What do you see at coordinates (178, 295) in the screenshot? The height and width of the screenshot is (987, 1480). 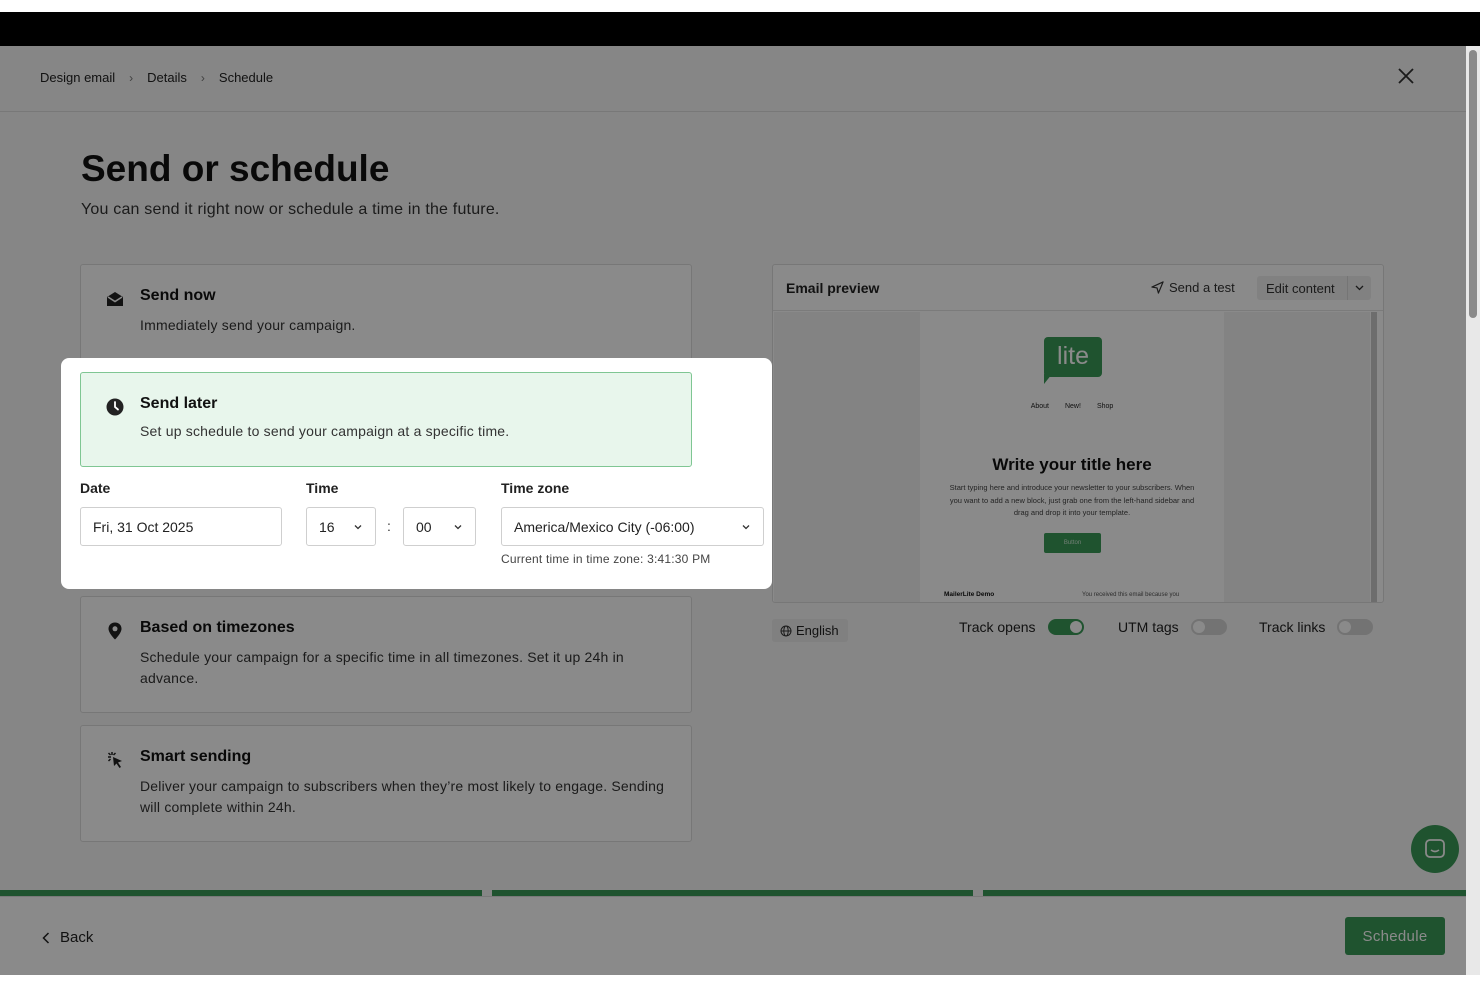 I see `option-title: Send now` at bounding box center [178, 295].